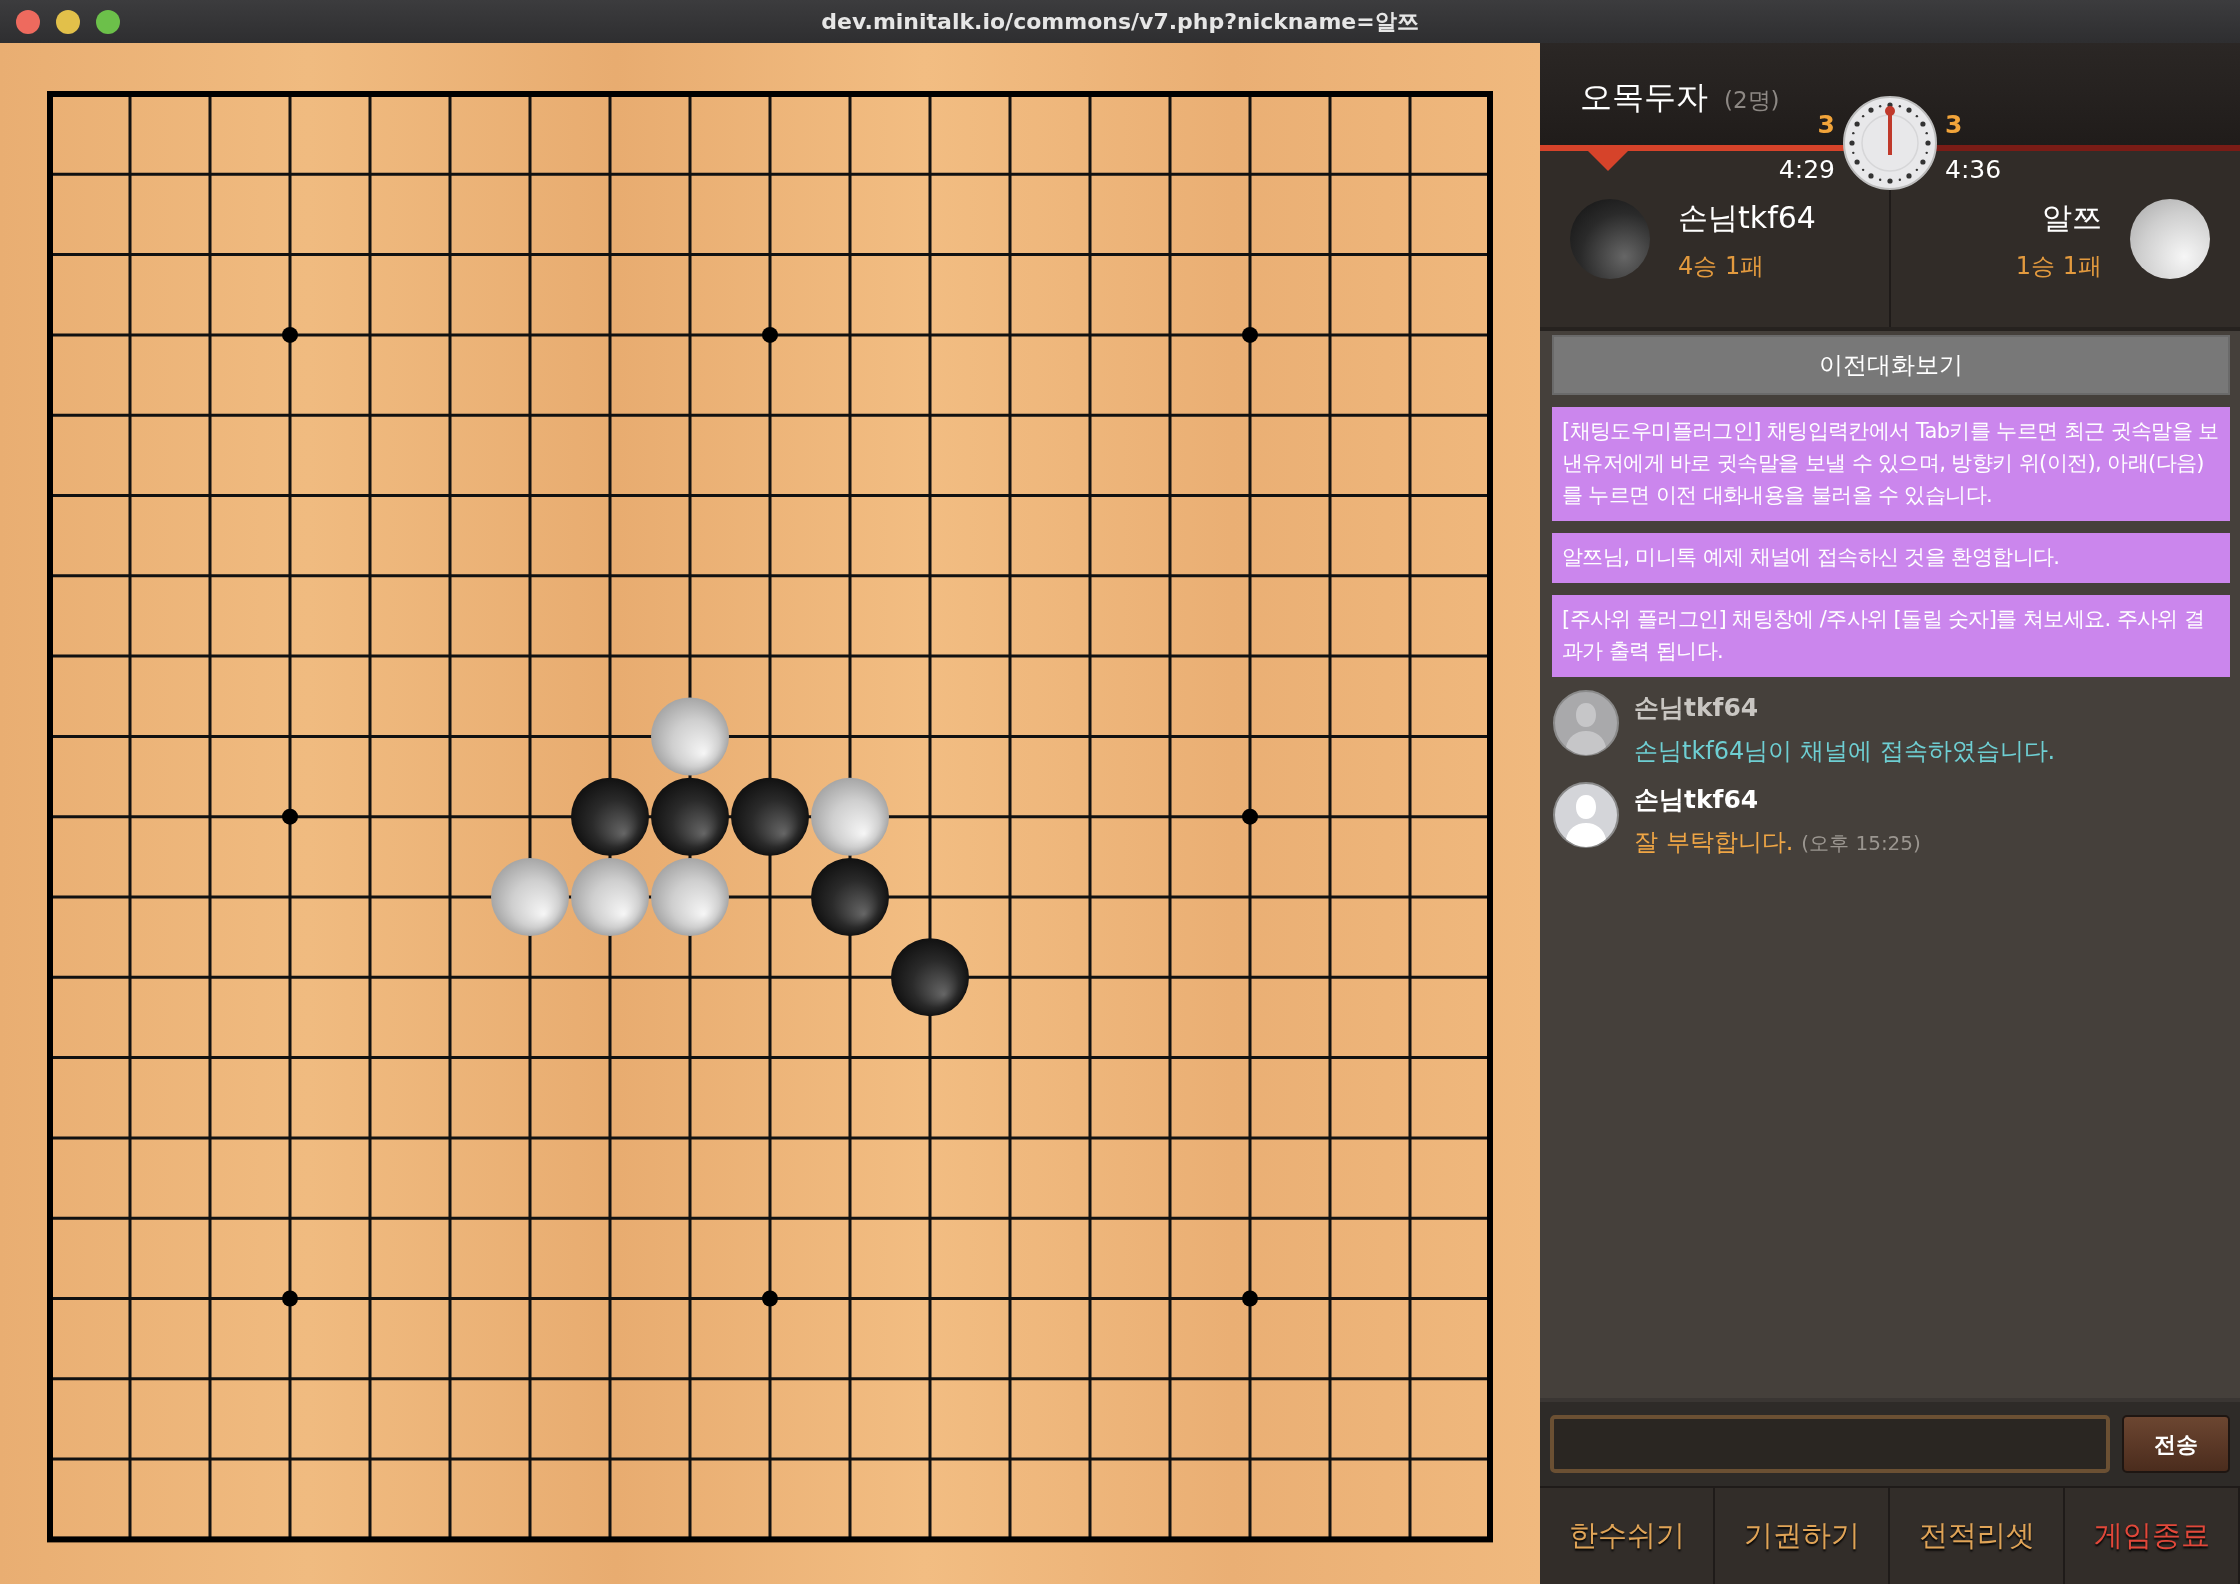  I want to click on player-name: 알쯔, so click(2071, 217).